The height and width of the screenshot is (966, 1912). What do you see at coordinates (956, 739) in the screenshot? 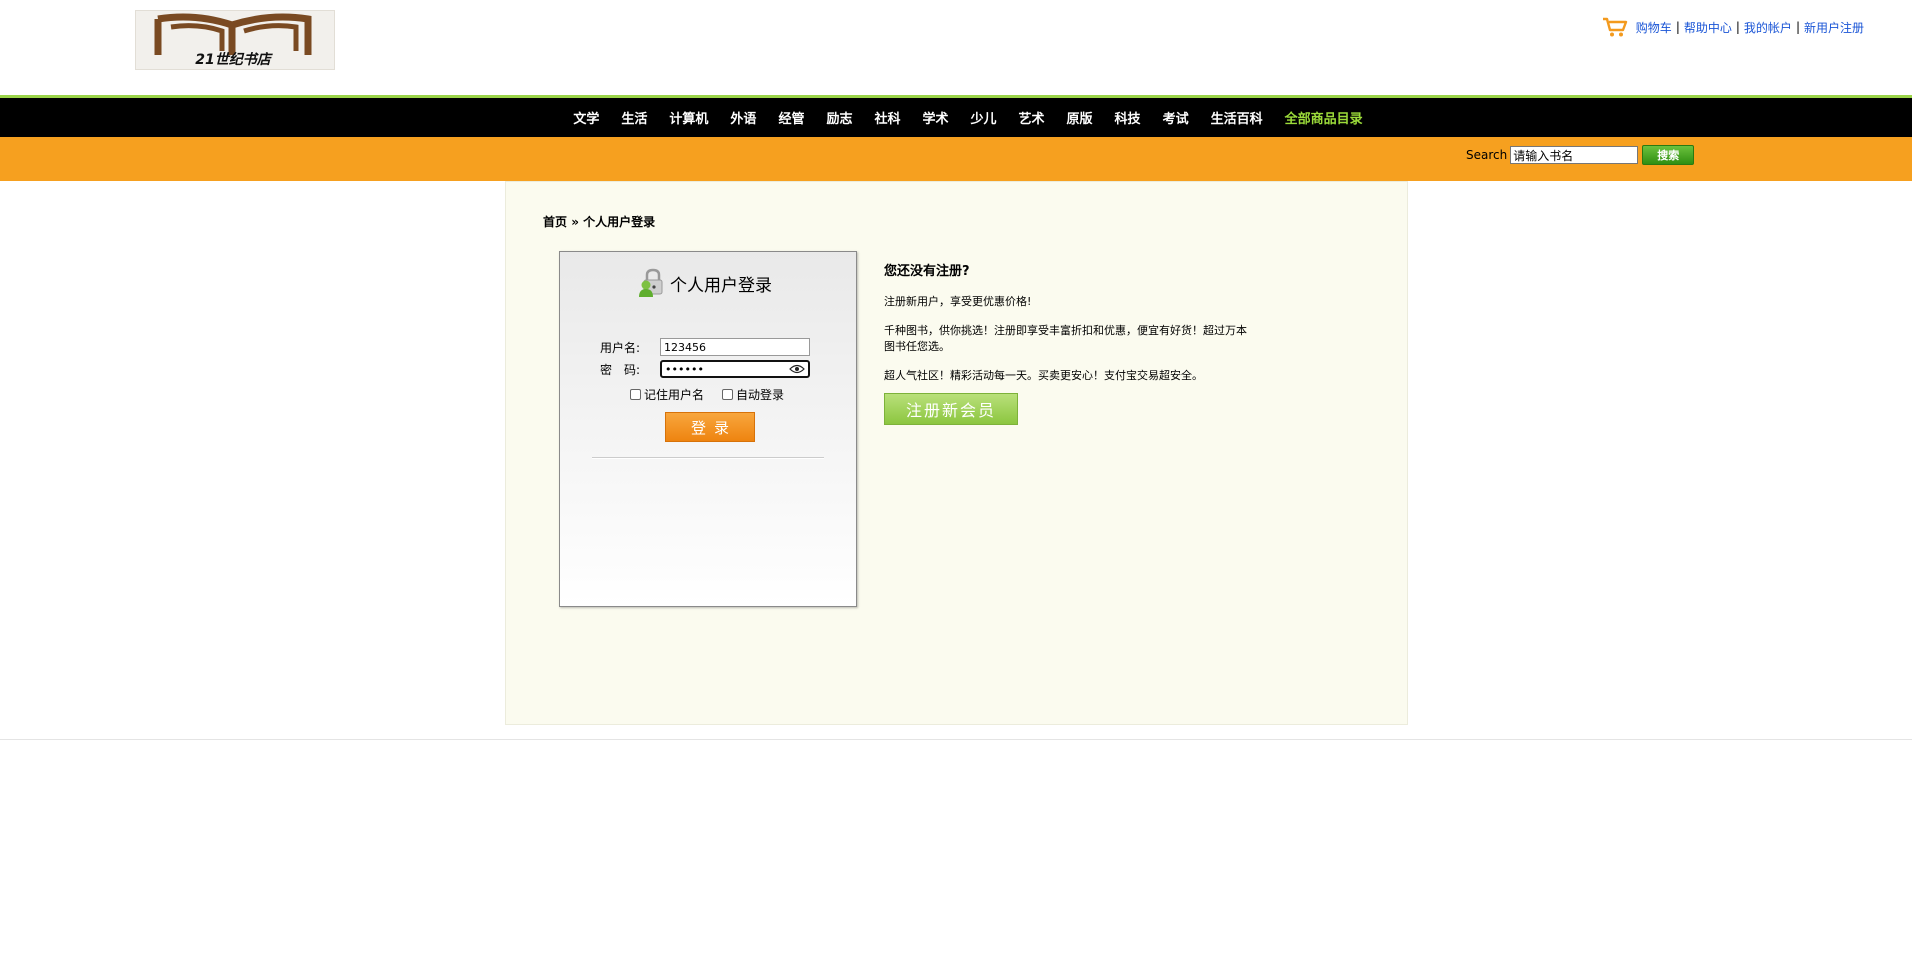
I see `footer-divider` at bounding box center [956, 739].